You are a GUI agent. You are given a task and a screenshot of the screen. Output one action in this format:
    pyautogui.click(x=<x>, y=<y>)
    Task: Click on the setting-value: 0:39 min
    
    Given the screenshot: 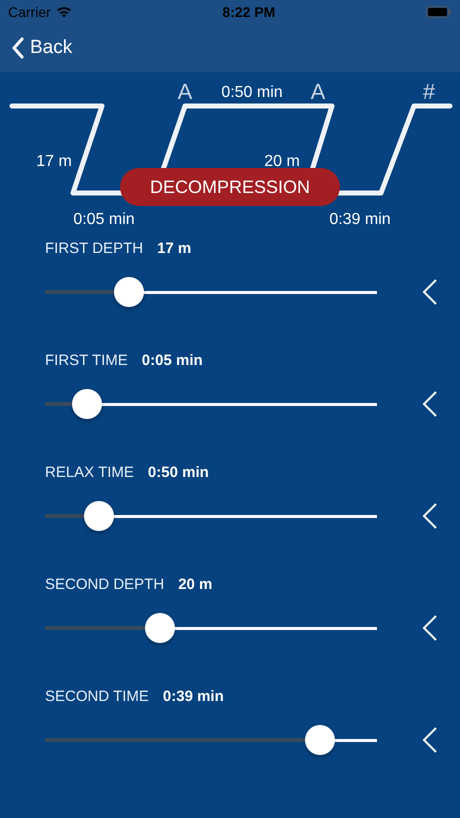 What is the action you would take?
    pyautogui.click(x=193, y=696)
    